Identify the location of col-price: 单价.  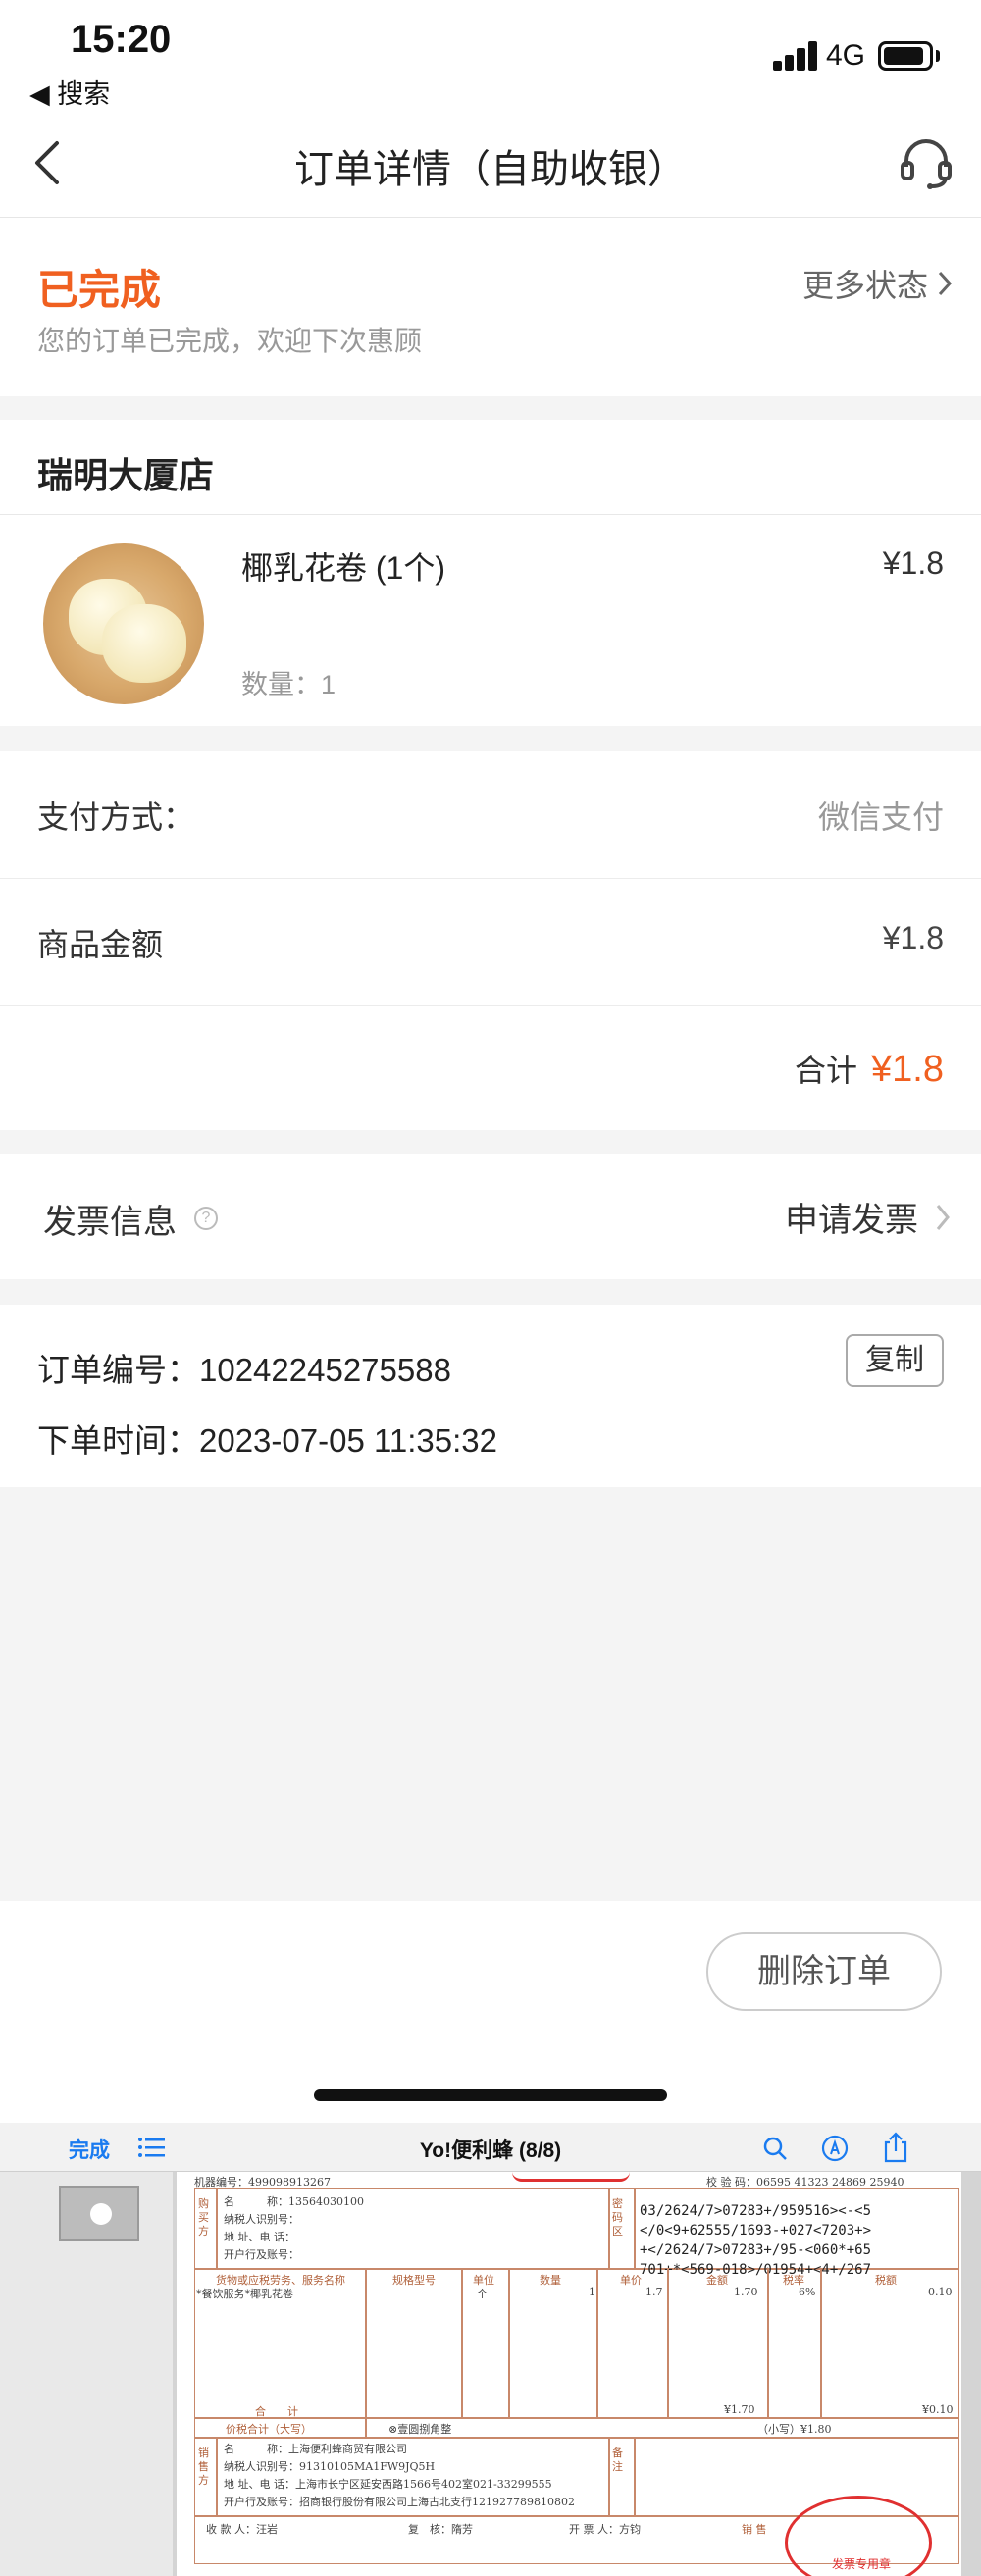
(631, 2280).